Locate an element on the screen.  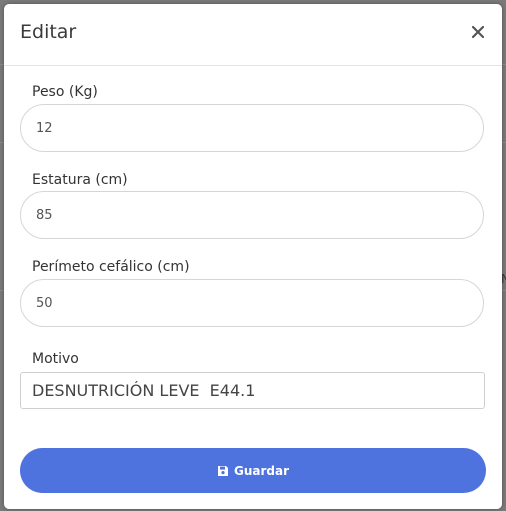
save-button-label: Guardar is located at coordinates (261, 470).